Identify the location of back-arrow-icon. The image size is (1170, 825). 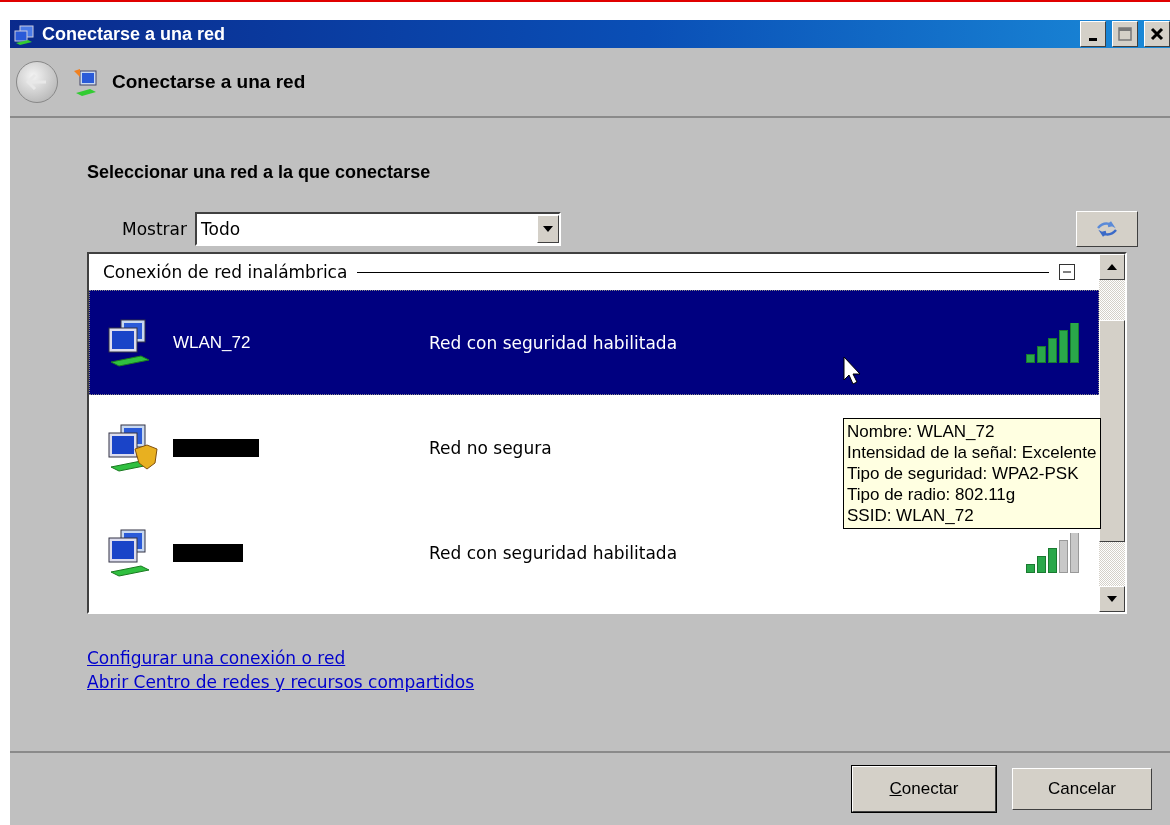
(37, 82).